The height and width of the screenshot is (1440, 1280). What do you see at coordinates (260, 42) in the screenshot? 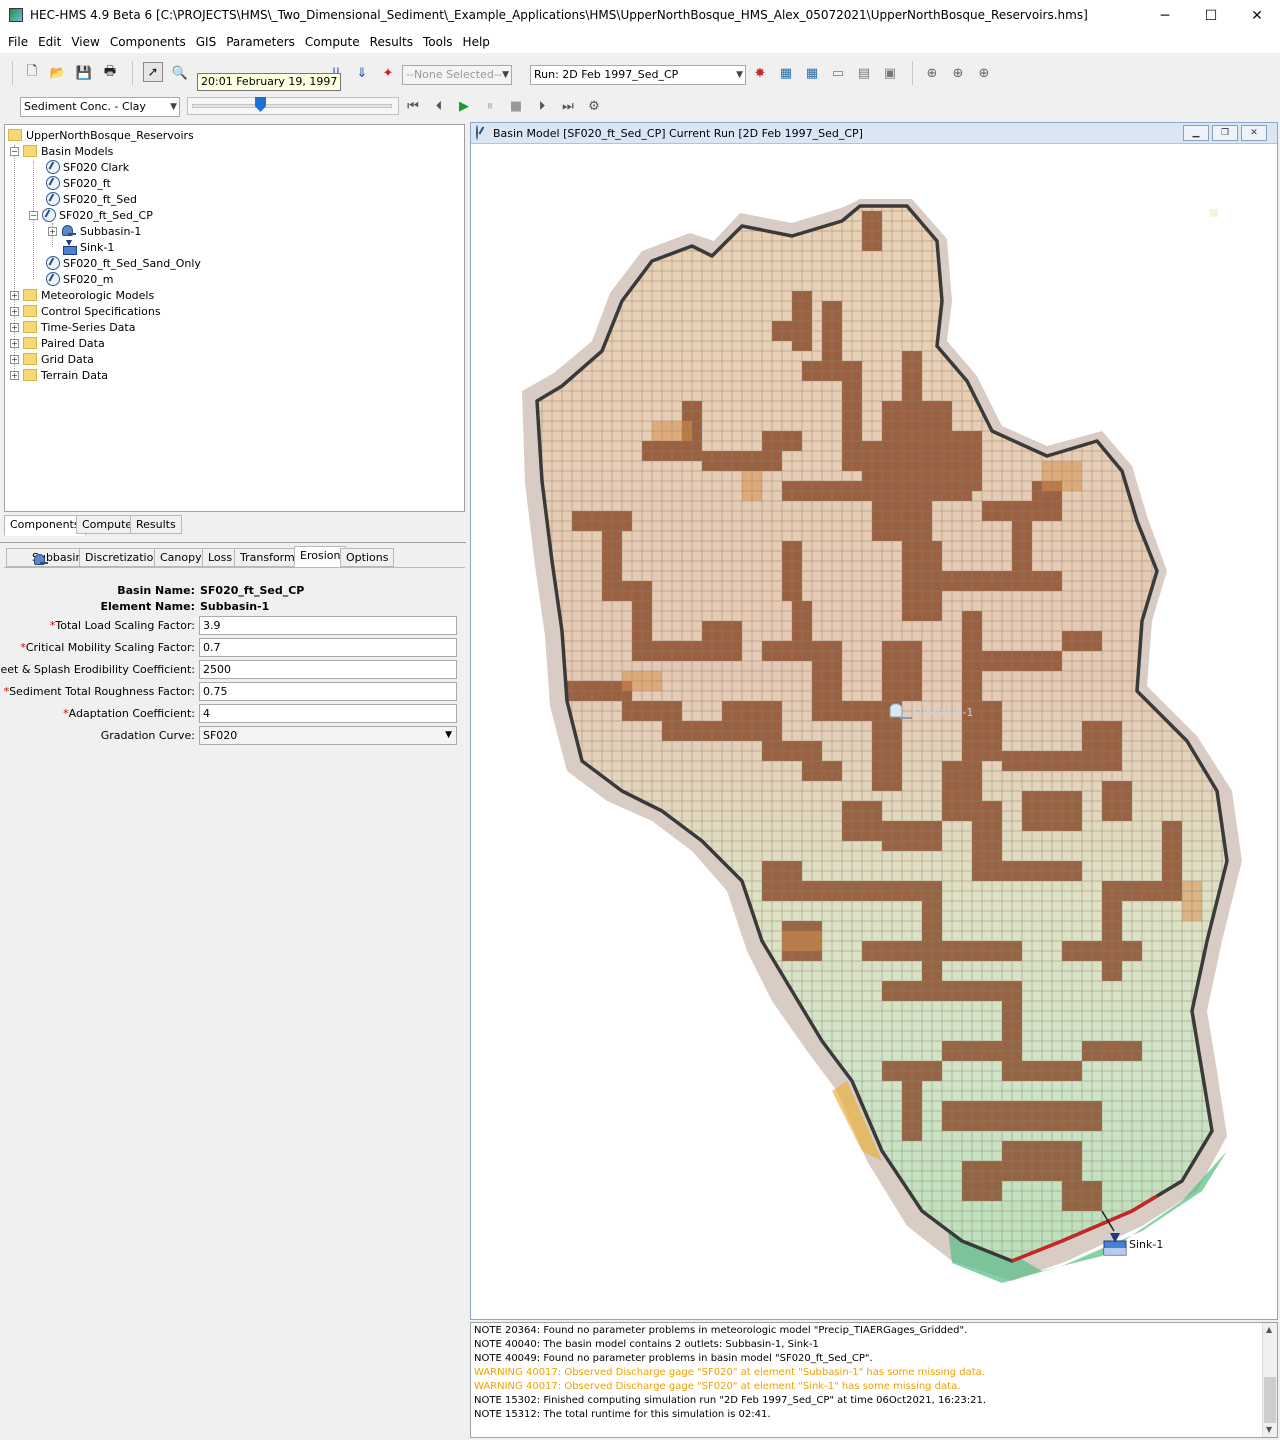
I see `menu-parameters: Parameters` at bounding box center [260, 42].